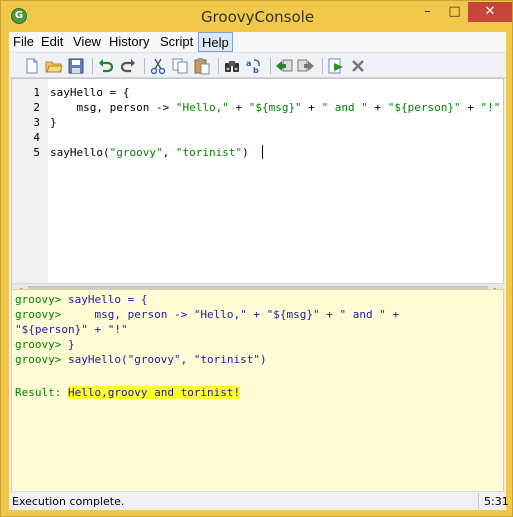 This screenshot has height=517, width=513. I want to click on new-file-icon, so click(32, 66).